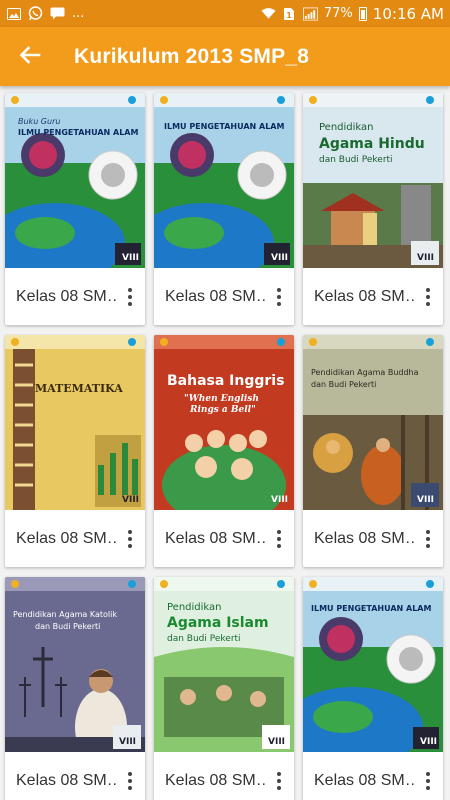  Describe the element at coordinates (310, 13) in the screenshot. I see `signal-icon` at that location.